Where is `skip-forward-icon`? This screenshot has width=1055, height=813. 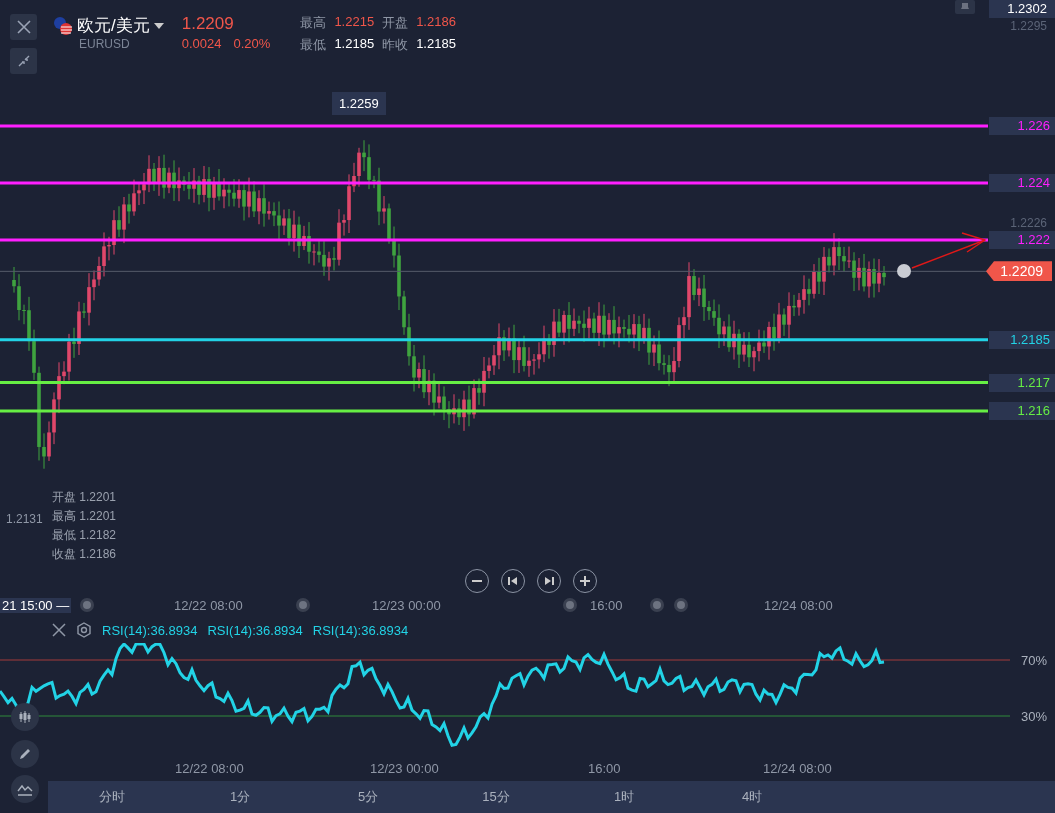
skip-forward-icon is located at coordinates (549, 581).